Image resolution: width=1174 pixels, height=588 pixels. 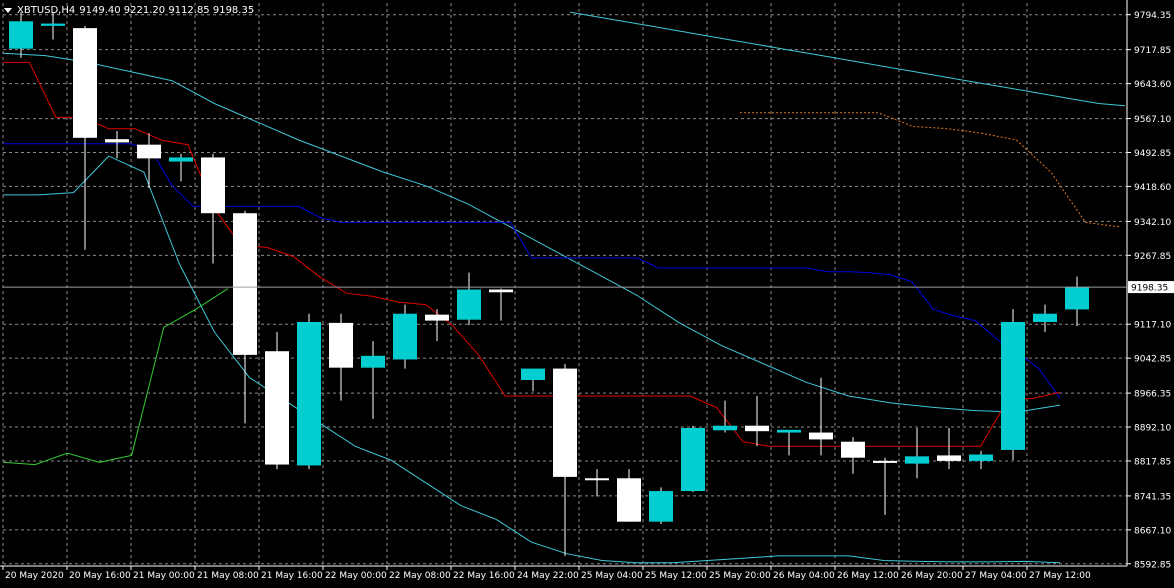 What do you see at coordinates (1152, 497) in the screenshot?
I see `y-axis-label: 8741.35` at bounding box center [1152, 497].